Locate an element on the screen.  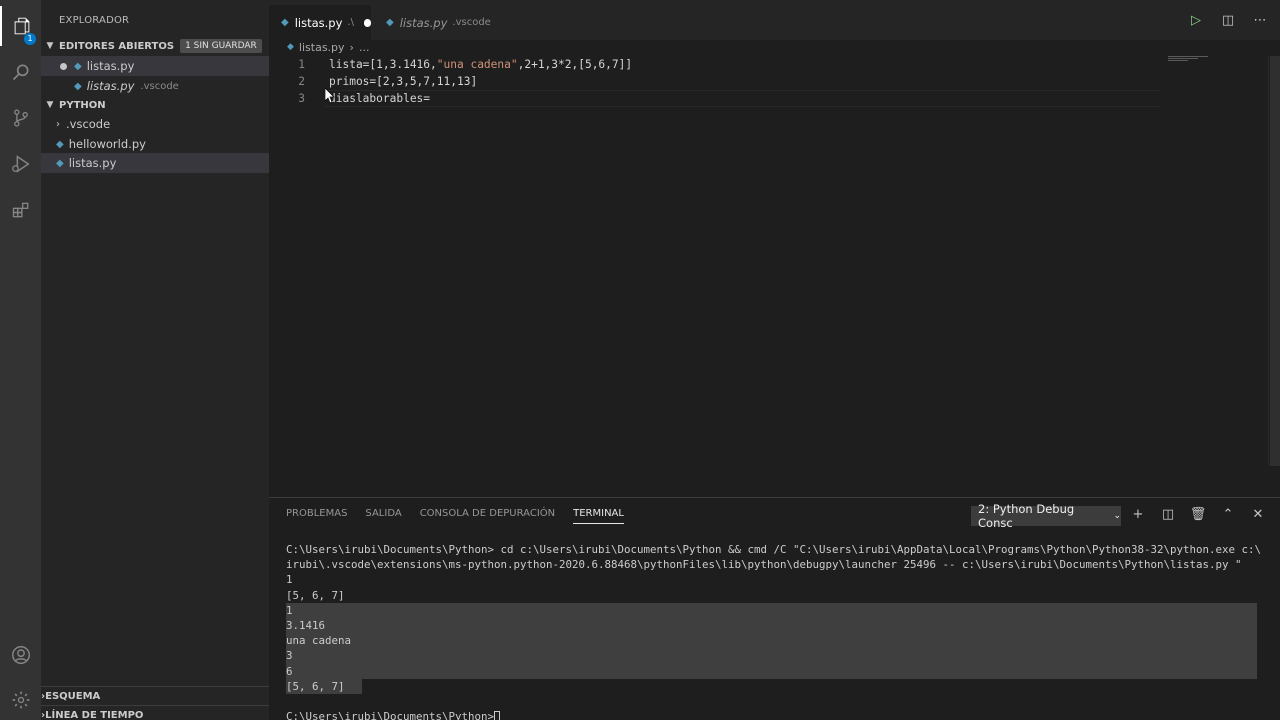
new-terminal-icon: + is located at coordinates (1138, 514).